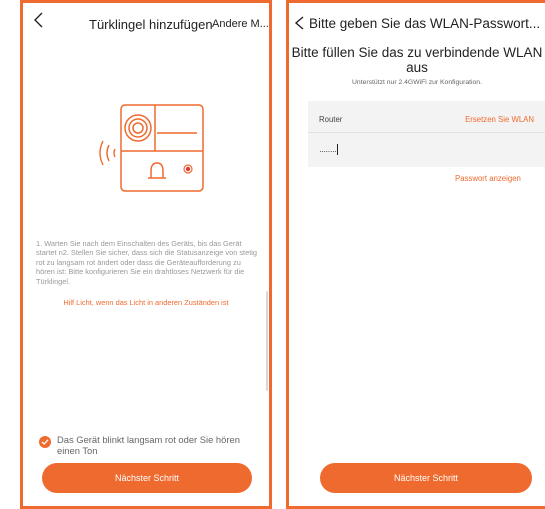 This screenshot has height=509, width=545. I want to click on router-label: Router, so click(331, 119).